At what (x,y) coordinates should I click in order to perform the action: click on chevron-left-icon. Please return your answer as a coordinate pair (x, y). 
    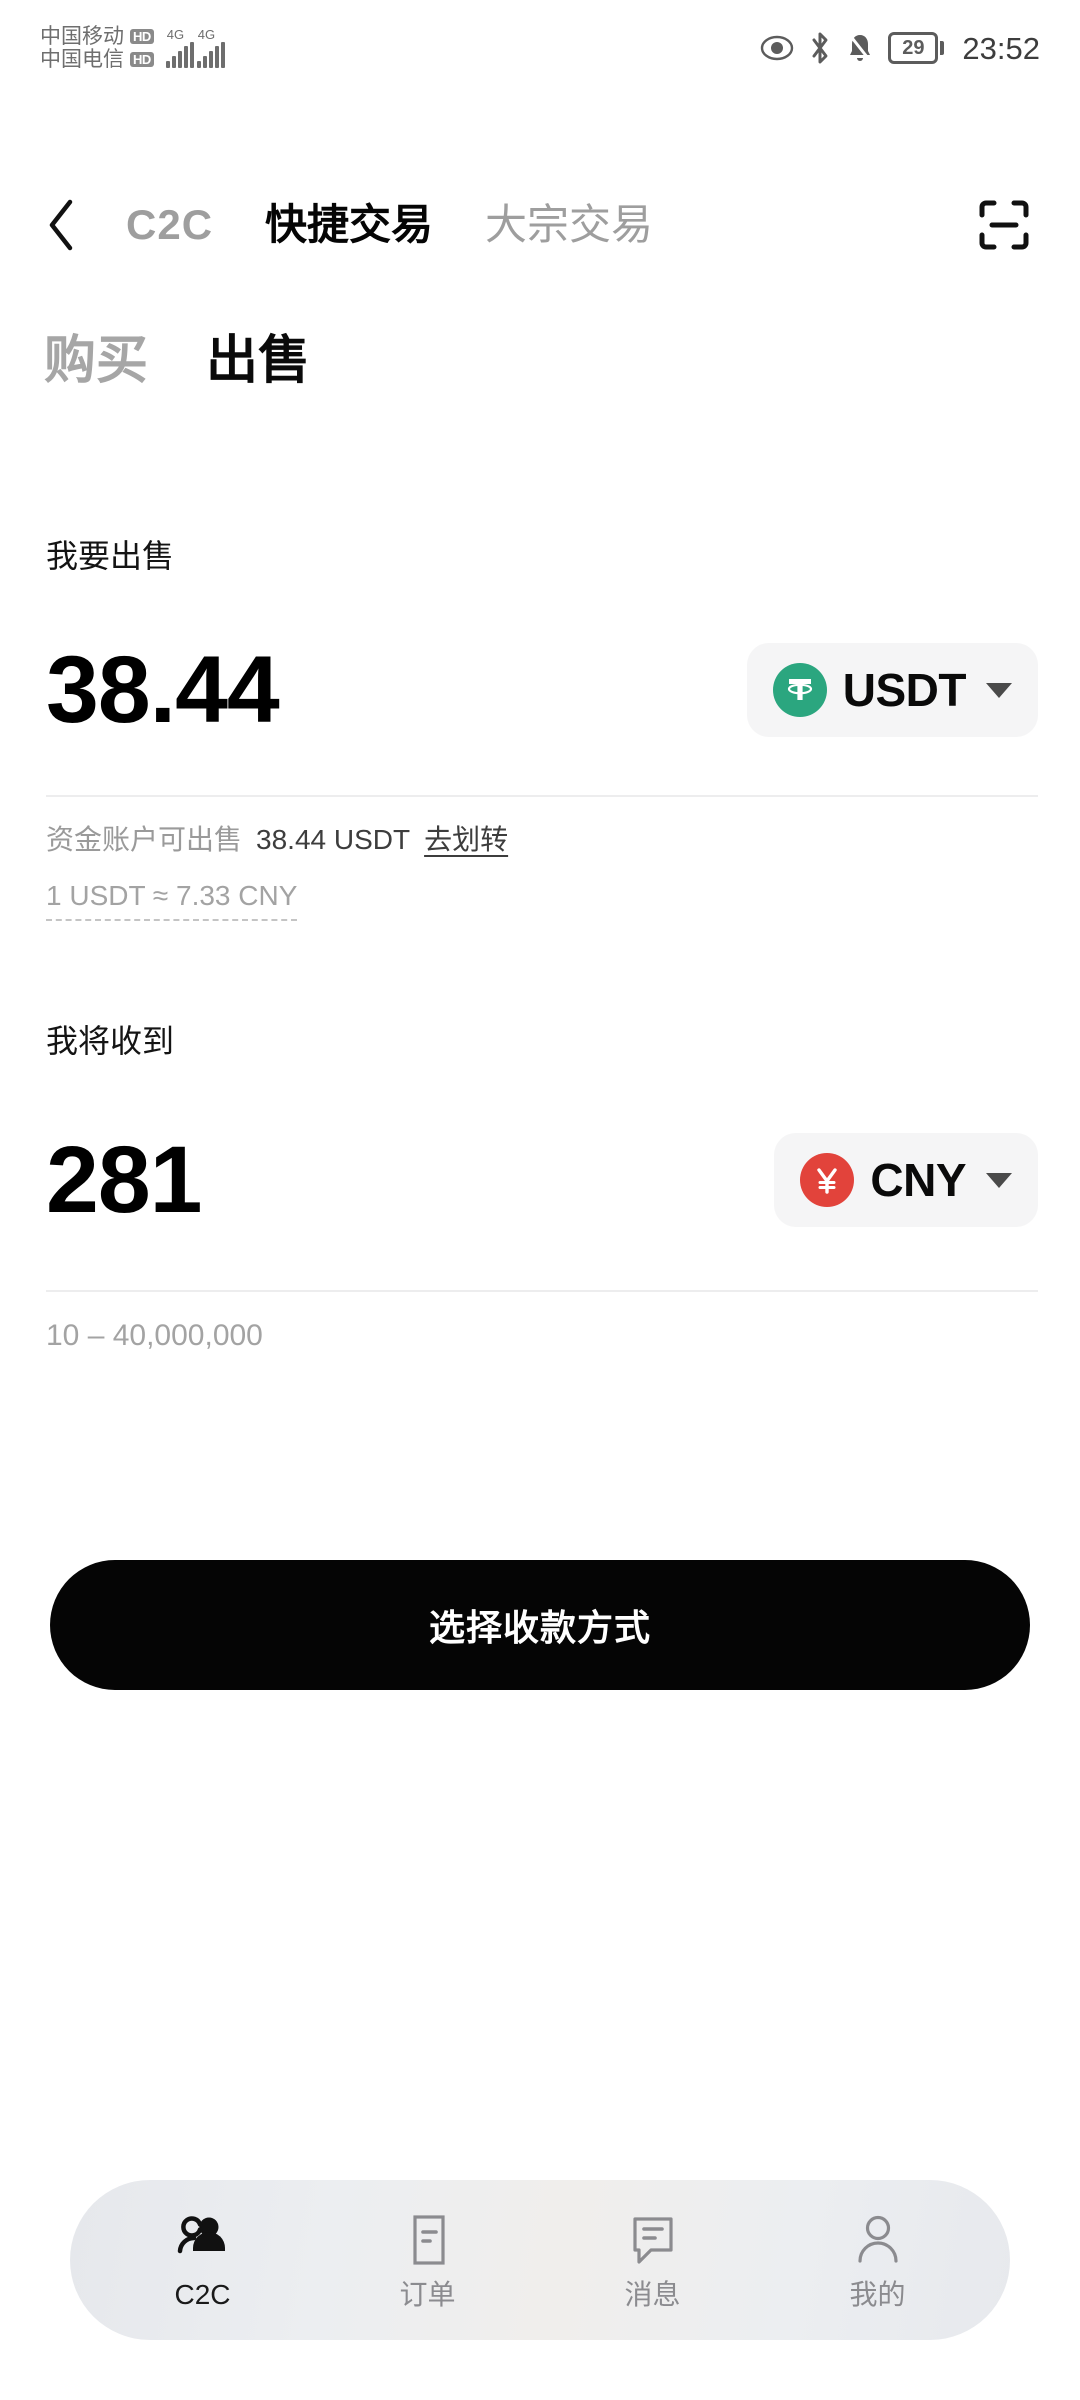
    Looking at the image, I should click on (61, 225).